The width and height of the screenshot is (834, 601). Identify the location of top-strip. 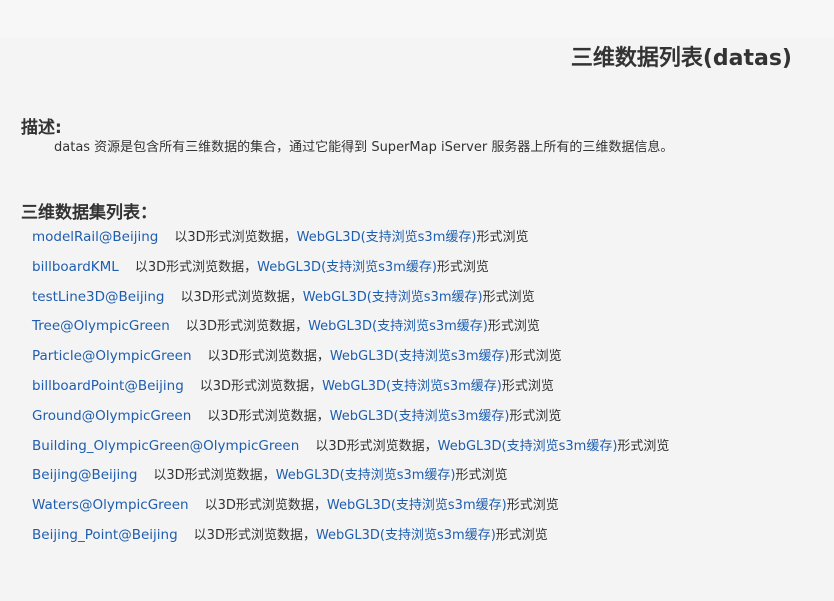
(417, 19).